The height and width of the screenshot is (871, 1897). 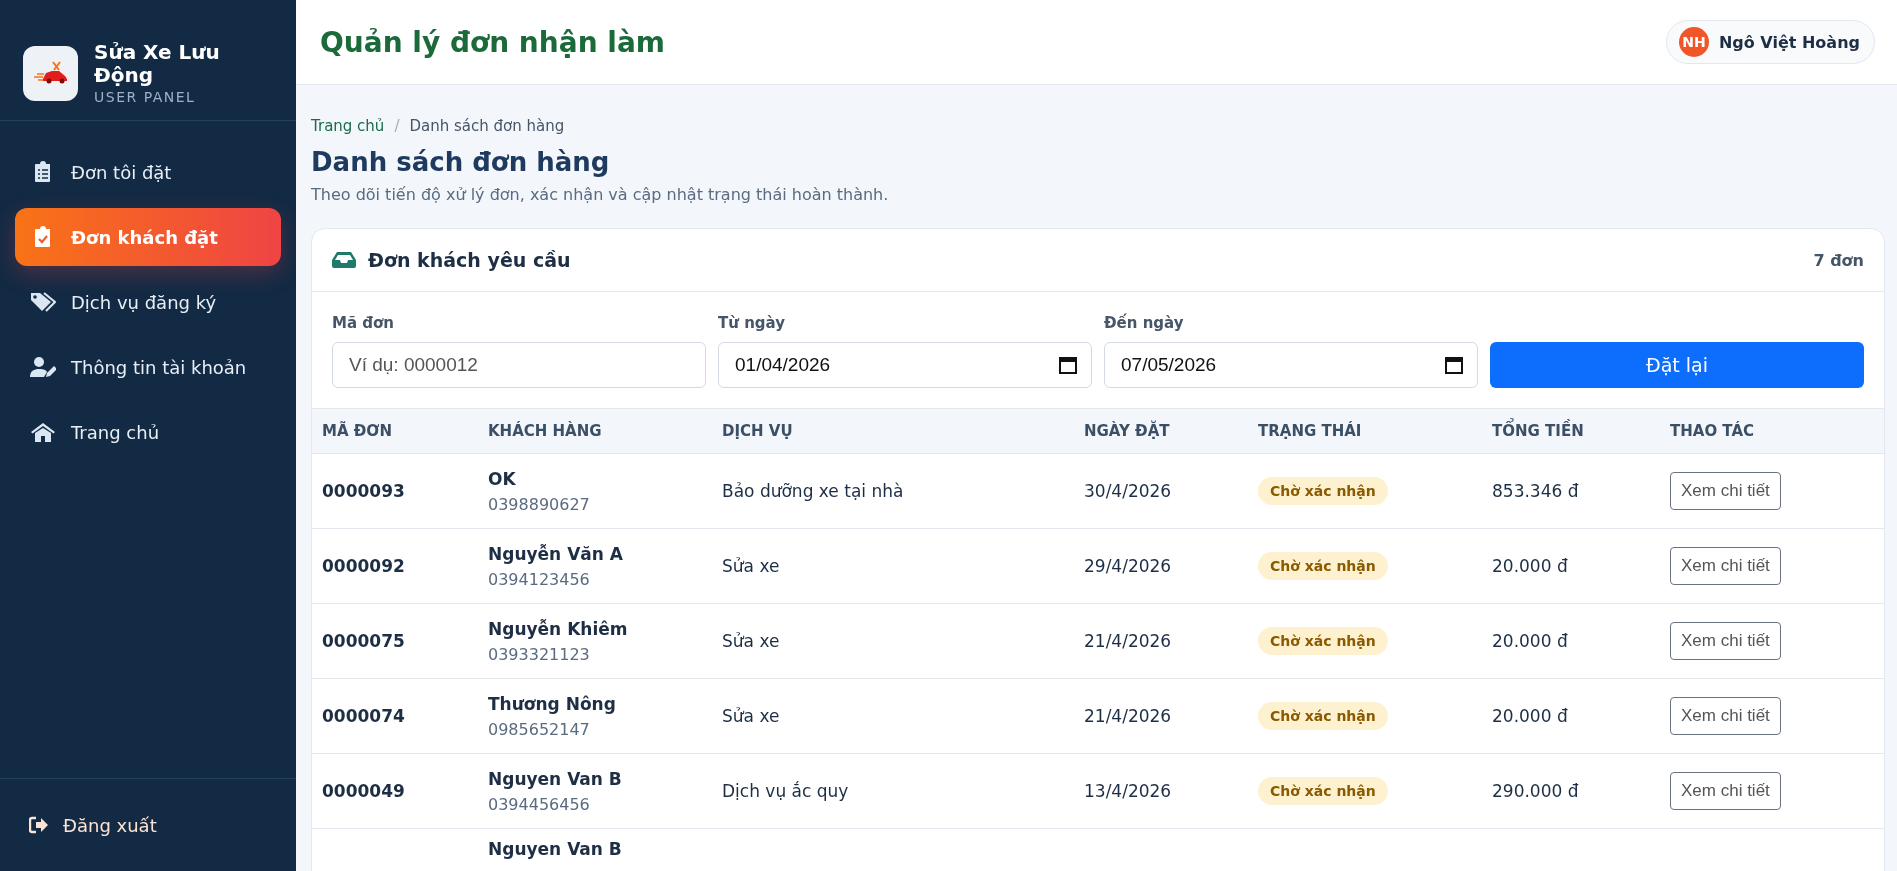 What do you see at coordinates (487, 126) in the screenshot?
I see `breadcrumb-current: Danh sách đơn hàng` at bounding box center [487, 126].